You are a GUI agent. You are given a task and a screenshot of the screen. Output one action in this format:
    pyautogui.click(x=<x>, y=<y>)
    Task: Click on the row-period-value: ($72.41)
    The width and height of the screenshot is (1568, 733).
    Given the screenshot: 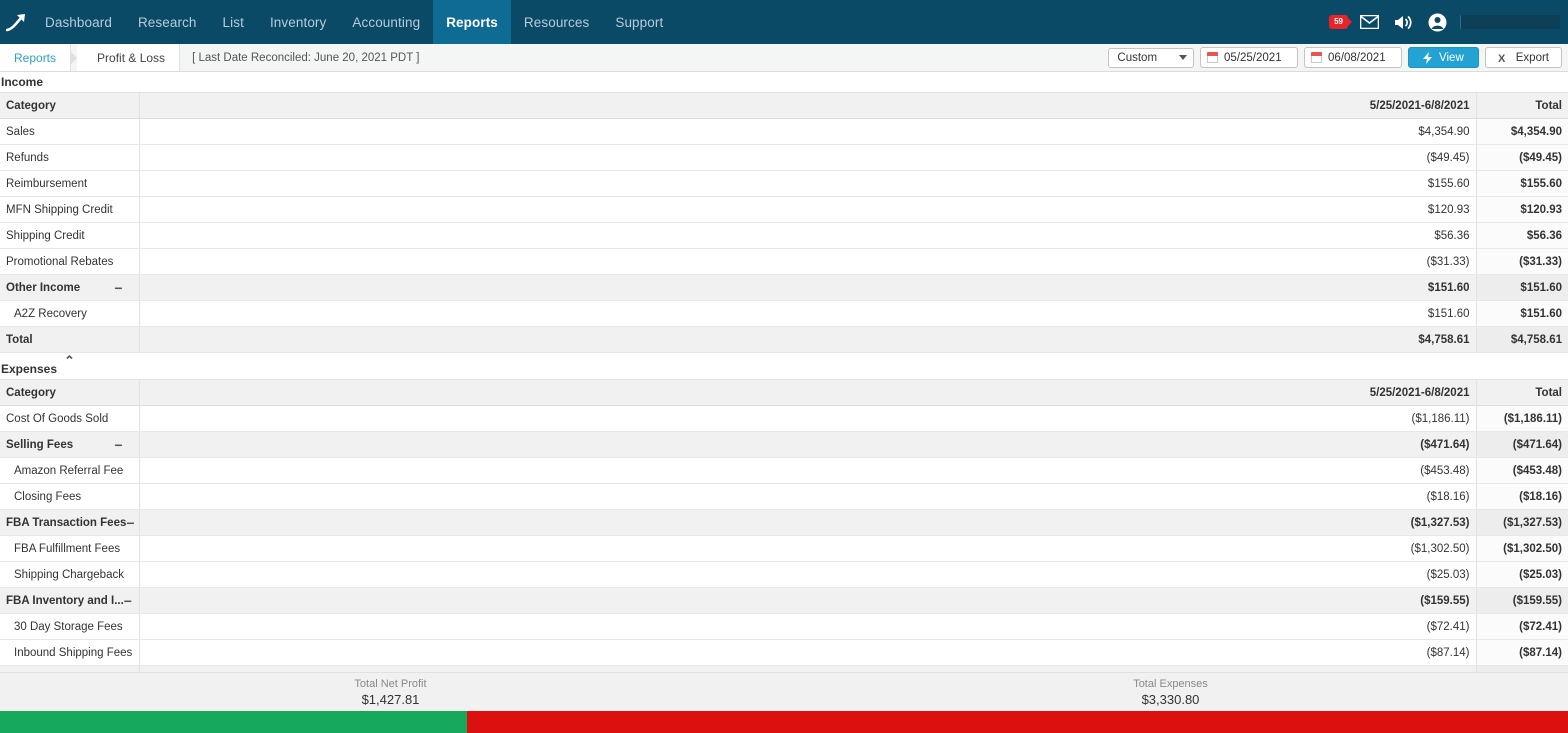 What is the action you would take?
    pyautogui.click(x=807, y=626)
    